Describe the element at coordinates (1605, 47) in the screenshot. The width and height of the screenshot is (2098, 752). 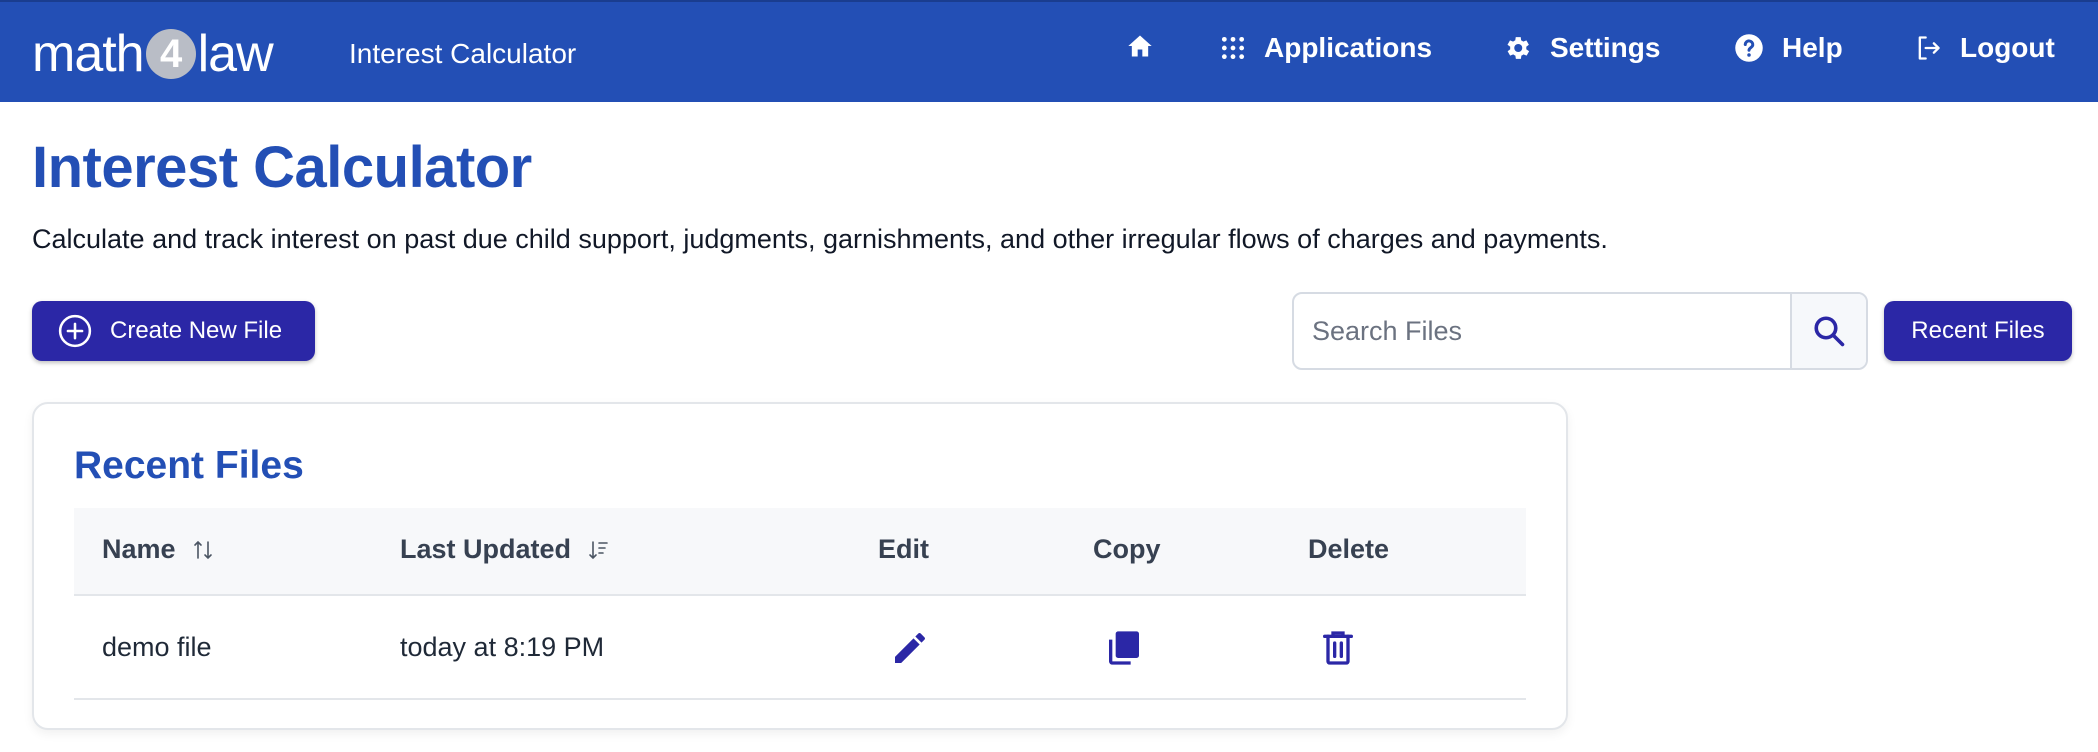
I see `nav-settings-label: Settings` at that location.